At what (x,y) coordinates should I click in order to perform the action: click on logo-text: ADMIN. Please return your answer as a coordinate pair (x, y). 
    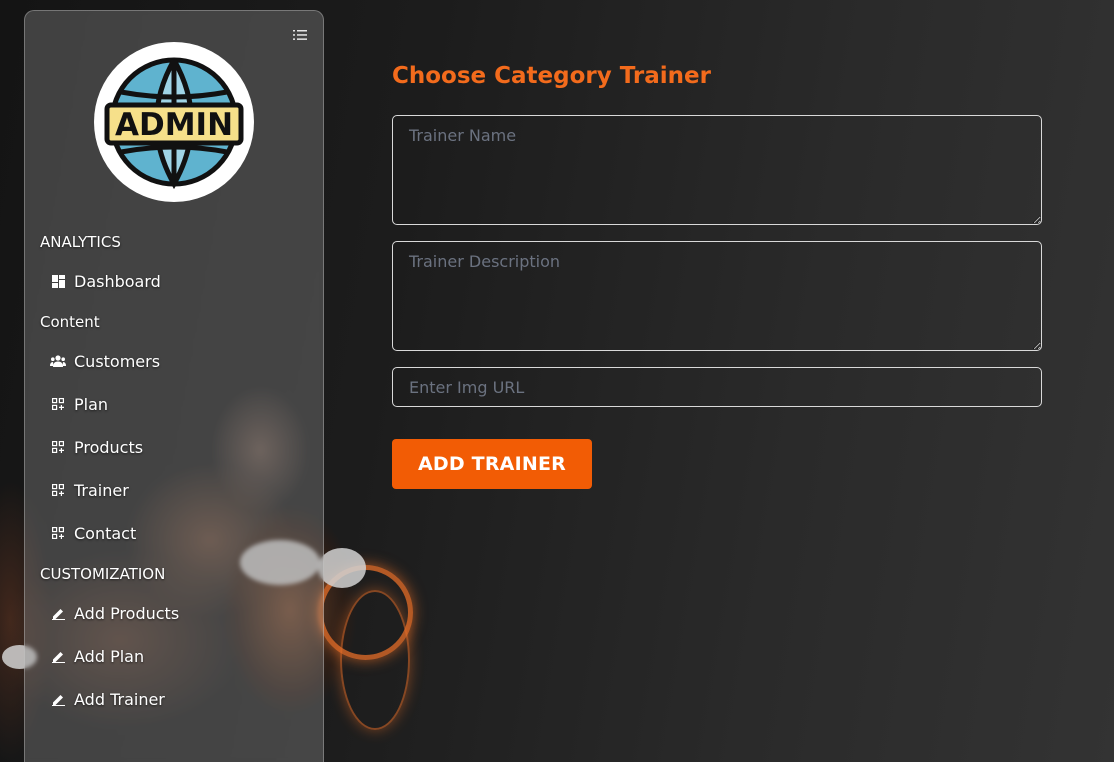
    Looking at the image, I should click on (174, 125).